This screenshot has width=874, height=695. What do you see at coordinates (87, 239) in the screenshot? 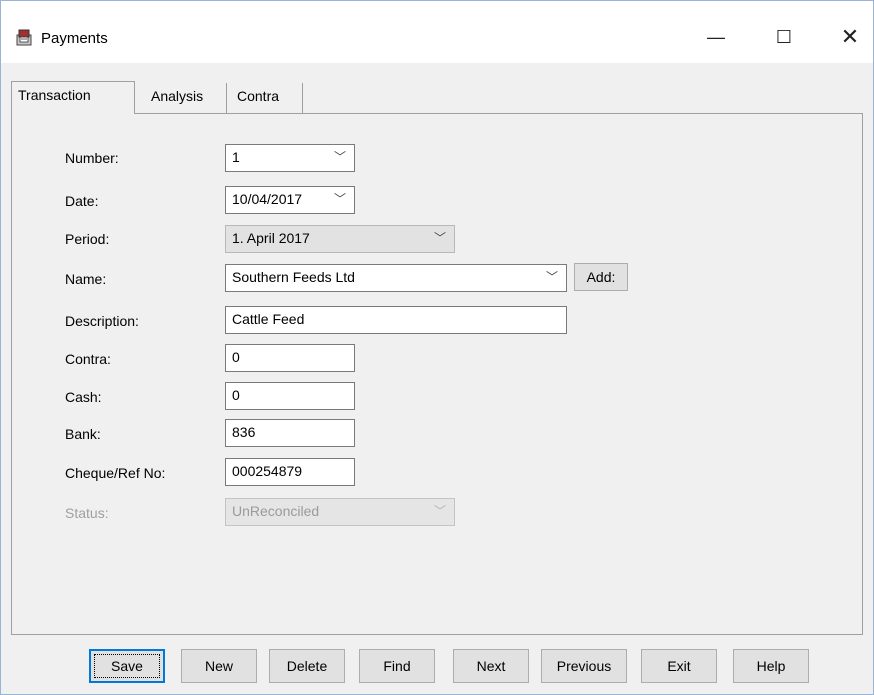
I see `period-label: Period:` at bounding box center [87, 239].